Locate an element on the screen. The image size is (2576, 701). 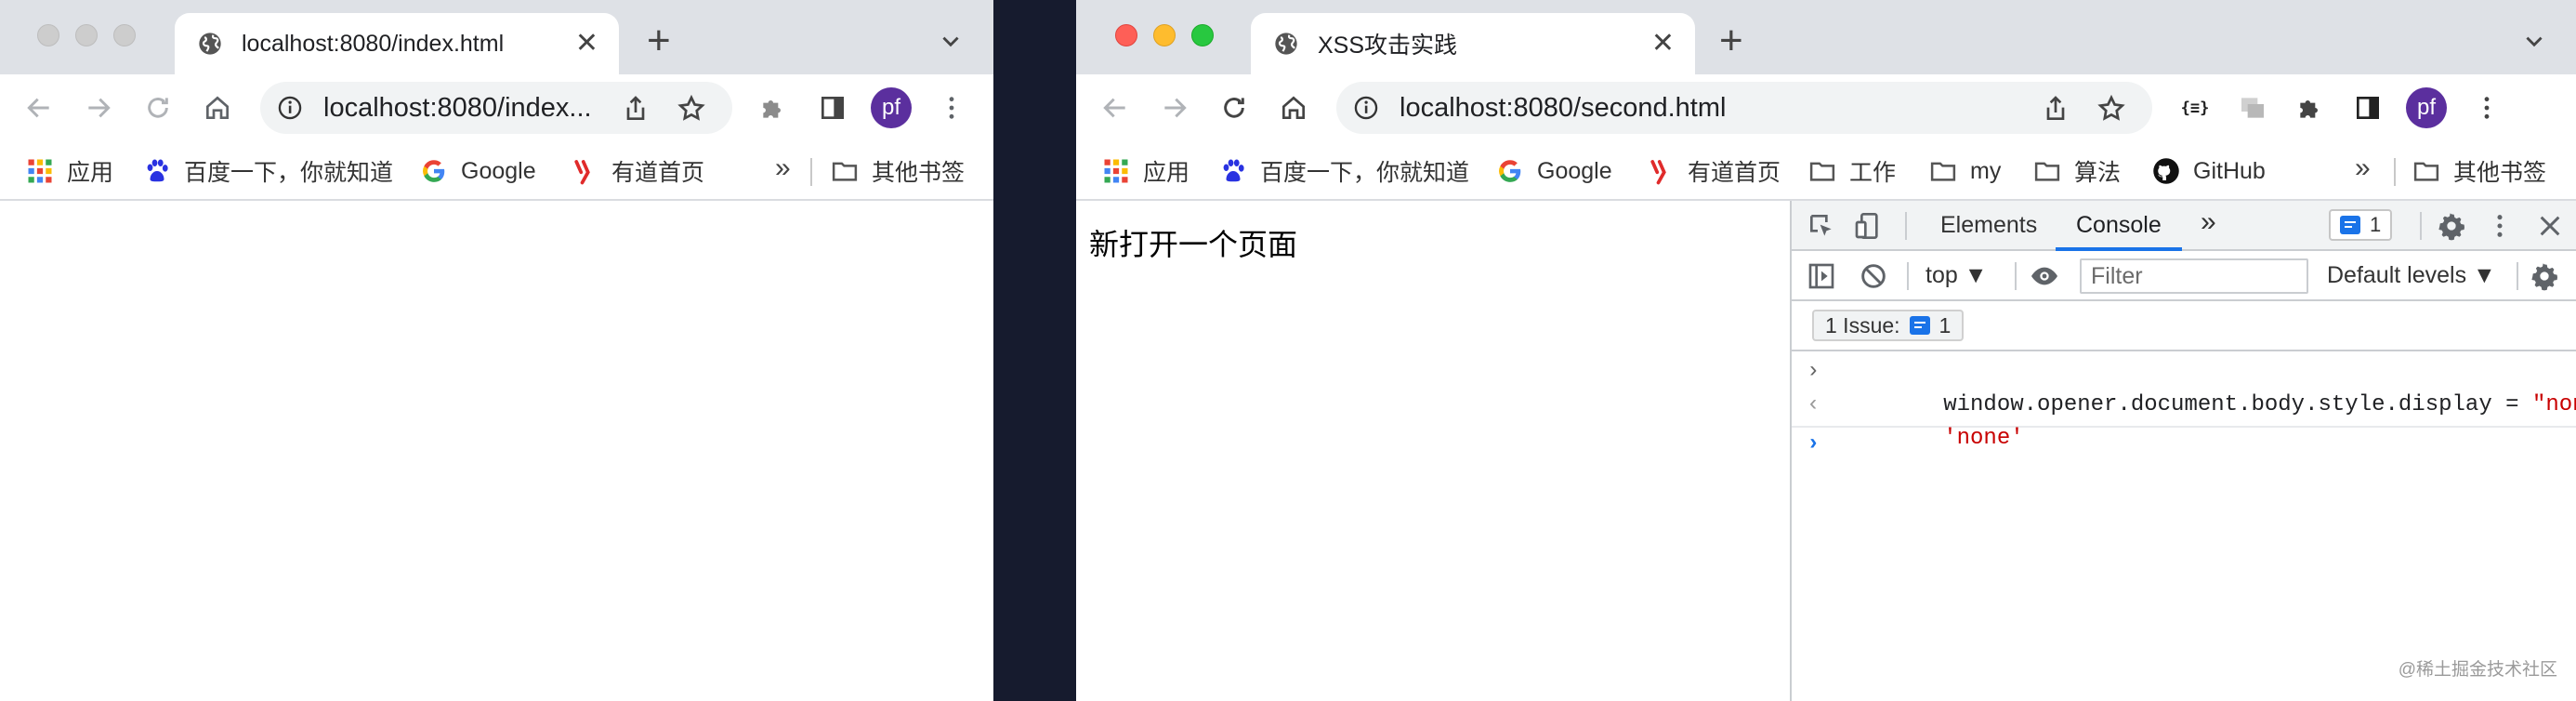
issues-bar: 1 Issue: 1 is located at coordinates (2184, 326).